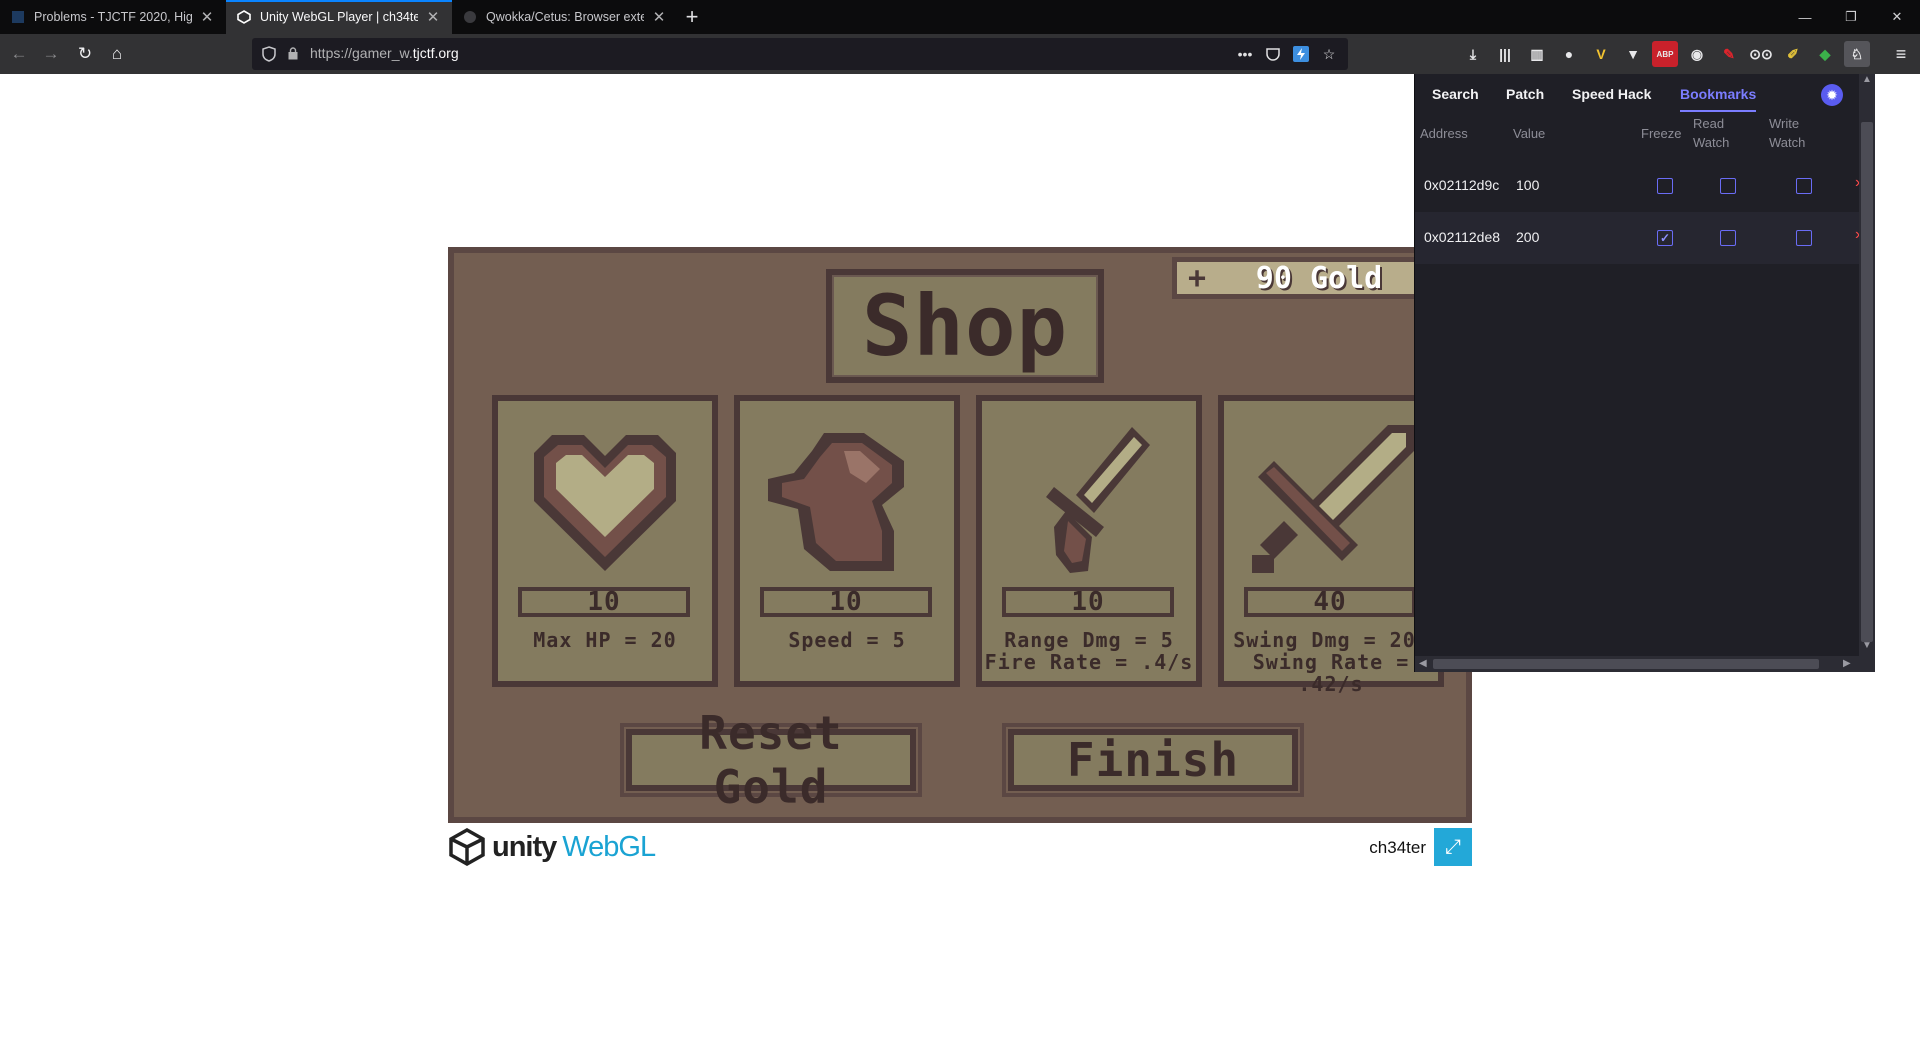  What do you see at coordinates (1633, 54) in the screenshot?
I see `v-extension-icon: ▼` at bounding box center [1633, 54].